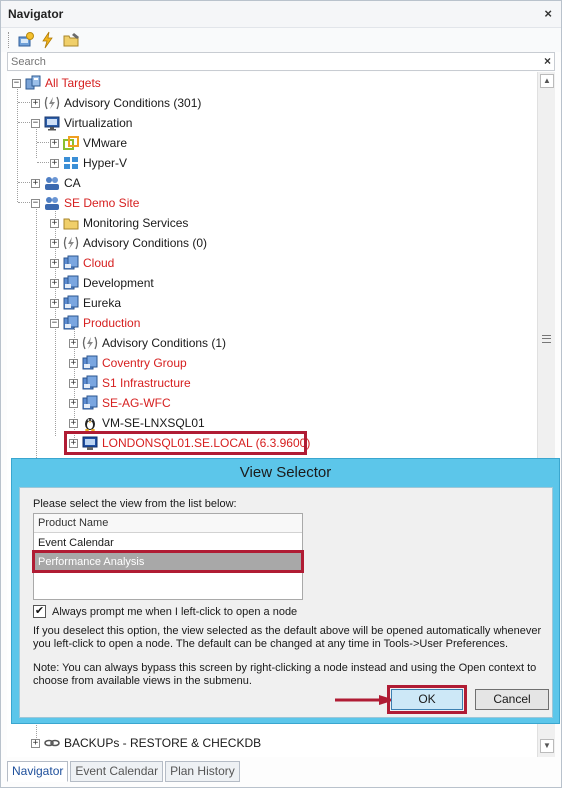  I want to click on tree-node-label: CA, so click(72, 183).